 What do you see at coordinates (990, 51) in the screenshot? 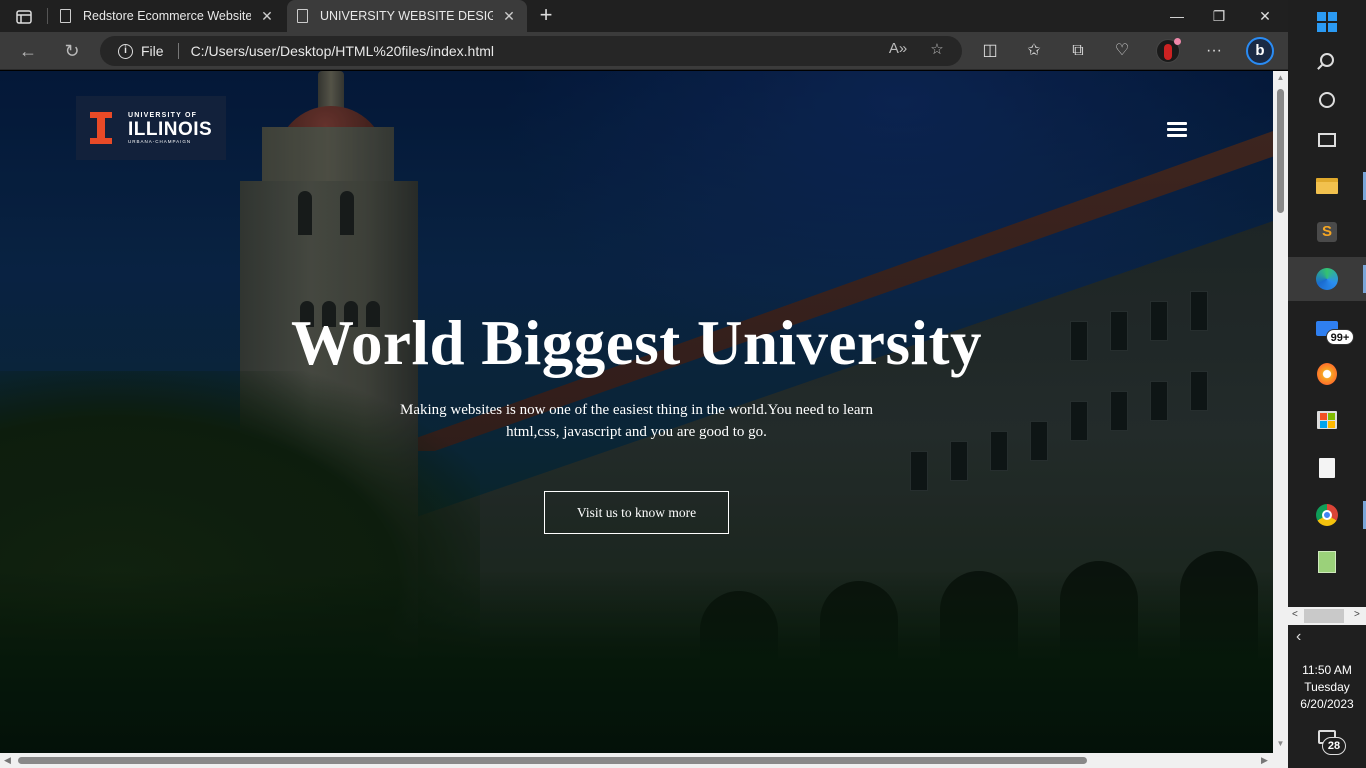
I see `split-screen-icon: ◫` at bounding box center [990, 51].